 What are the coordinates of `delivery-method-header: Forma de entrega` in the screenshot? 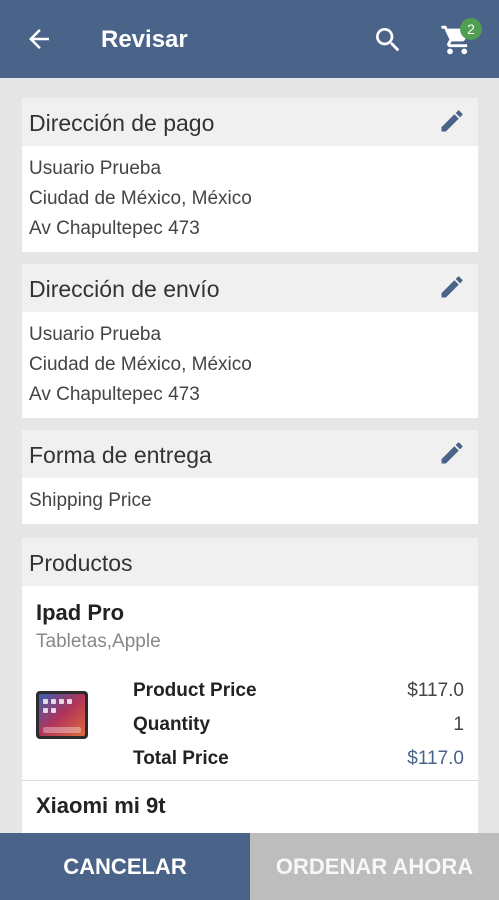 It's located at (250, 454).